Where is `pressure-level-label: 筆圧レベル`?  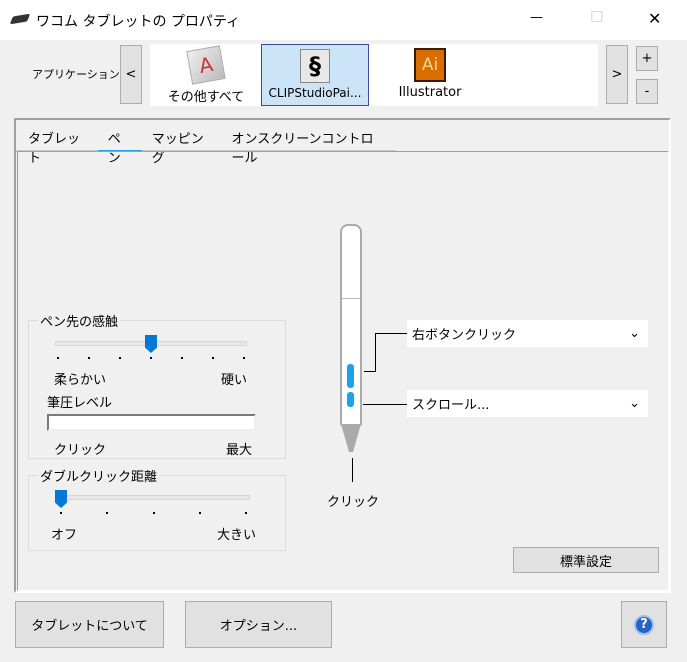 pressure-level-label: 筆圧レベル is located at coordinates (80, 403).